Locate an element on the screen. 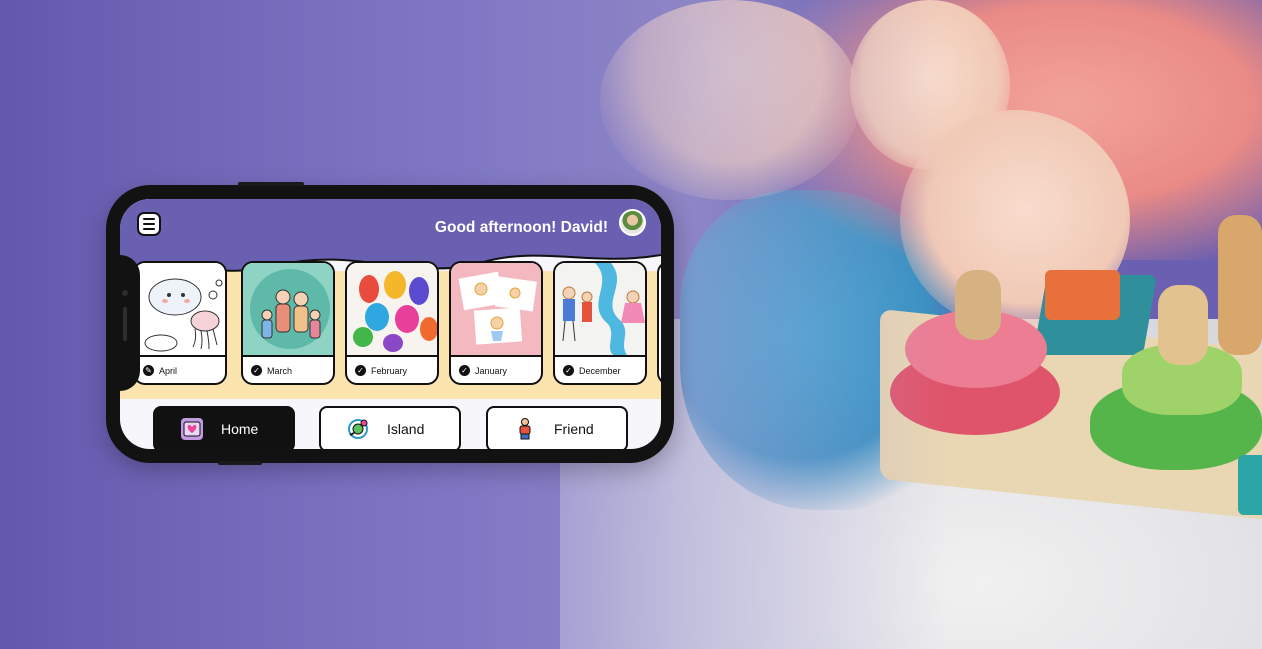 Image resolution: width=1262 pixels, height=649 pixels. drawing-card: ✓ December is located at coordinates (600, 323).